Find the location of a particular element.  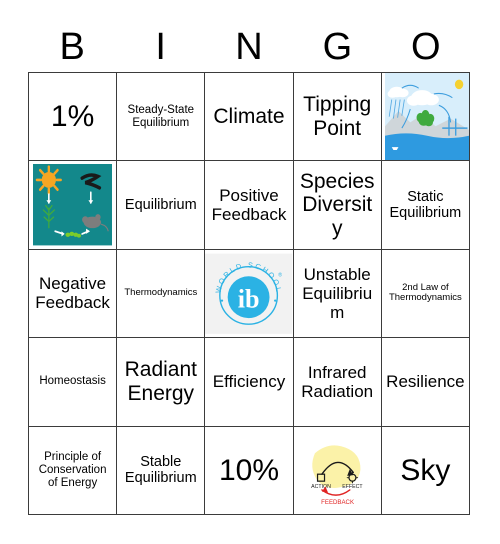

header-letter-n: N is located at coordinates (249, 47).